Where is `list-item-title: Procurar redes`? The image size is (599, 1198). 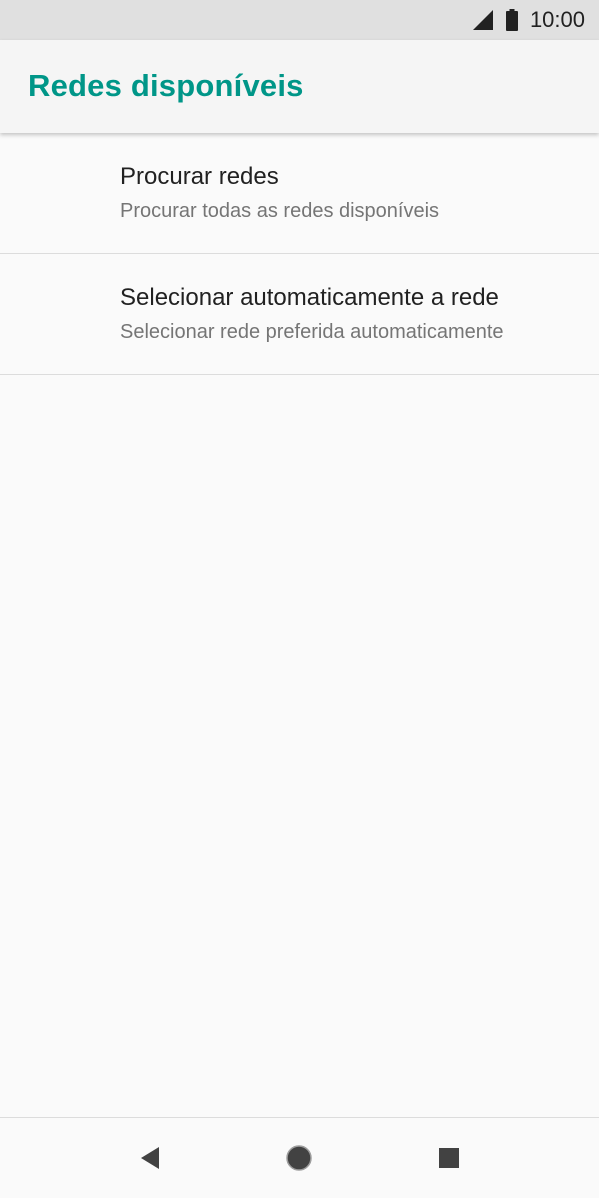 list-item-title: Procurar redes is located at coordinates (199, 176).